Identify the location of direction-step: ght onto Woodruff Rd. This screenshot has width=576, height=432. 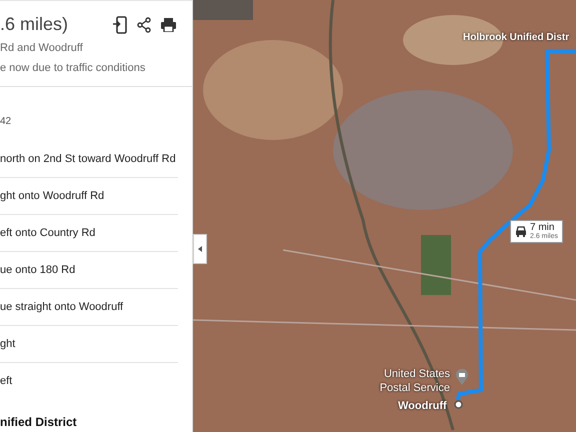
(52, 196).